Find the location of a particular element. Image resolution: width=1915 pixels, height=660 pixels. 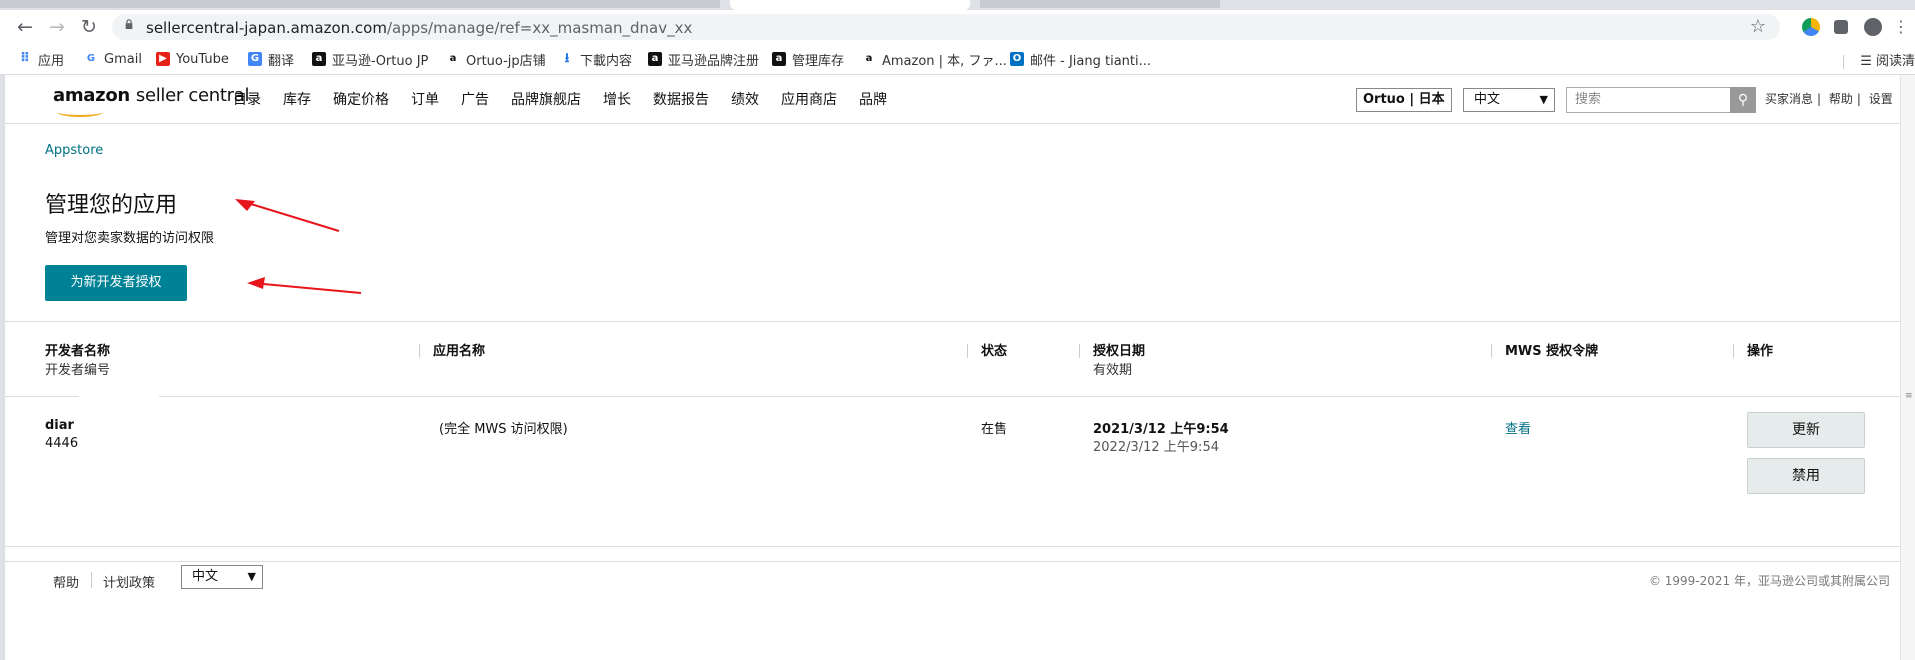

top-links: 买家消息 | 帮助 | 设置 is located at coordinates (1831, 98).